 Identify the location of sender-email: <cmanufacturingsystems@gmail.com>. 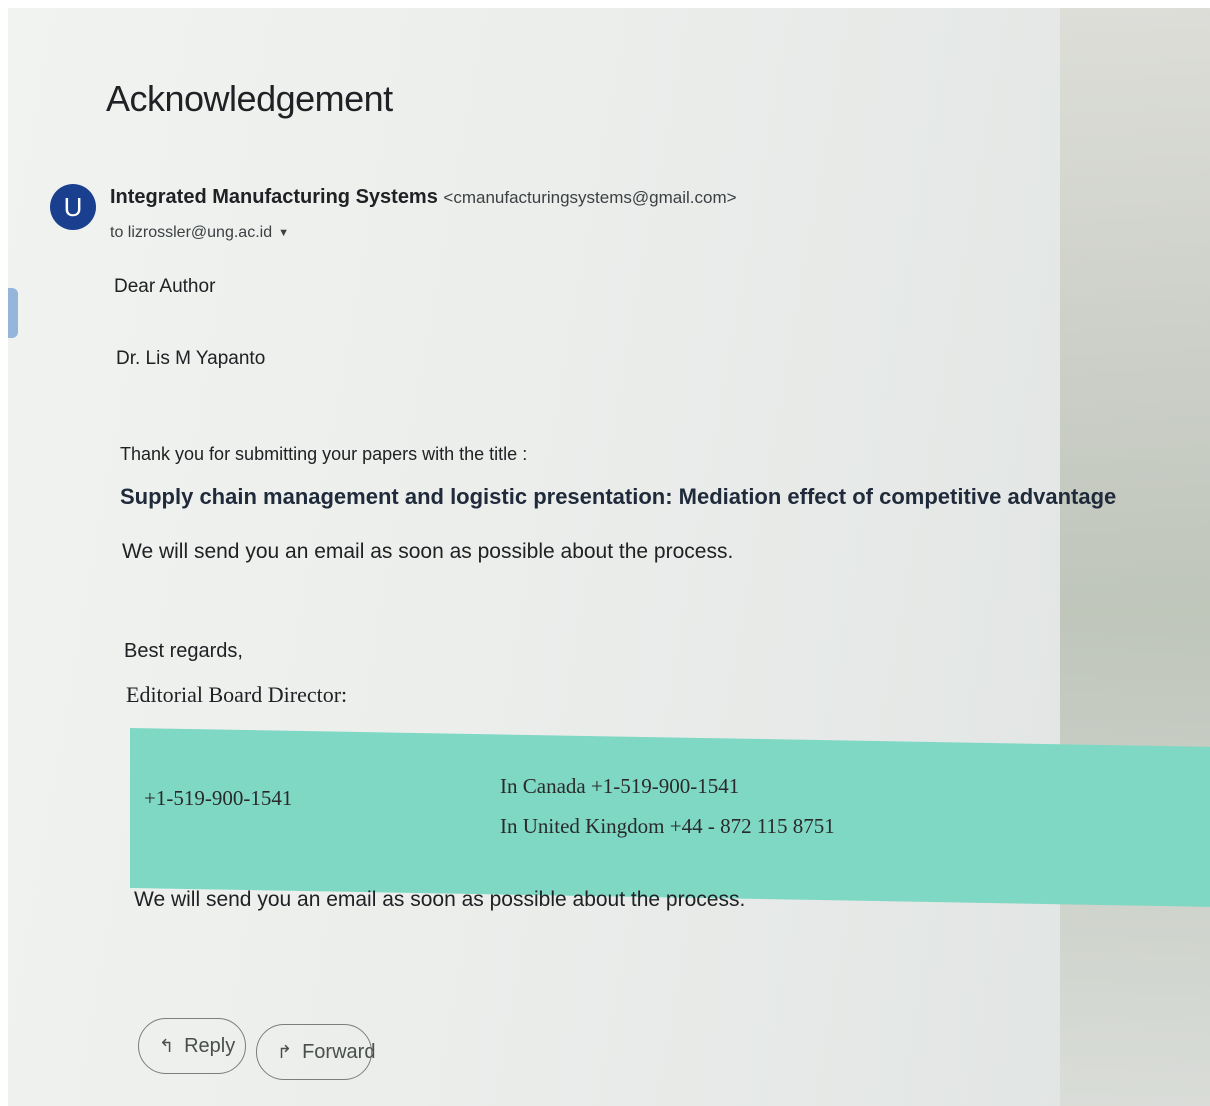
(590, 197).